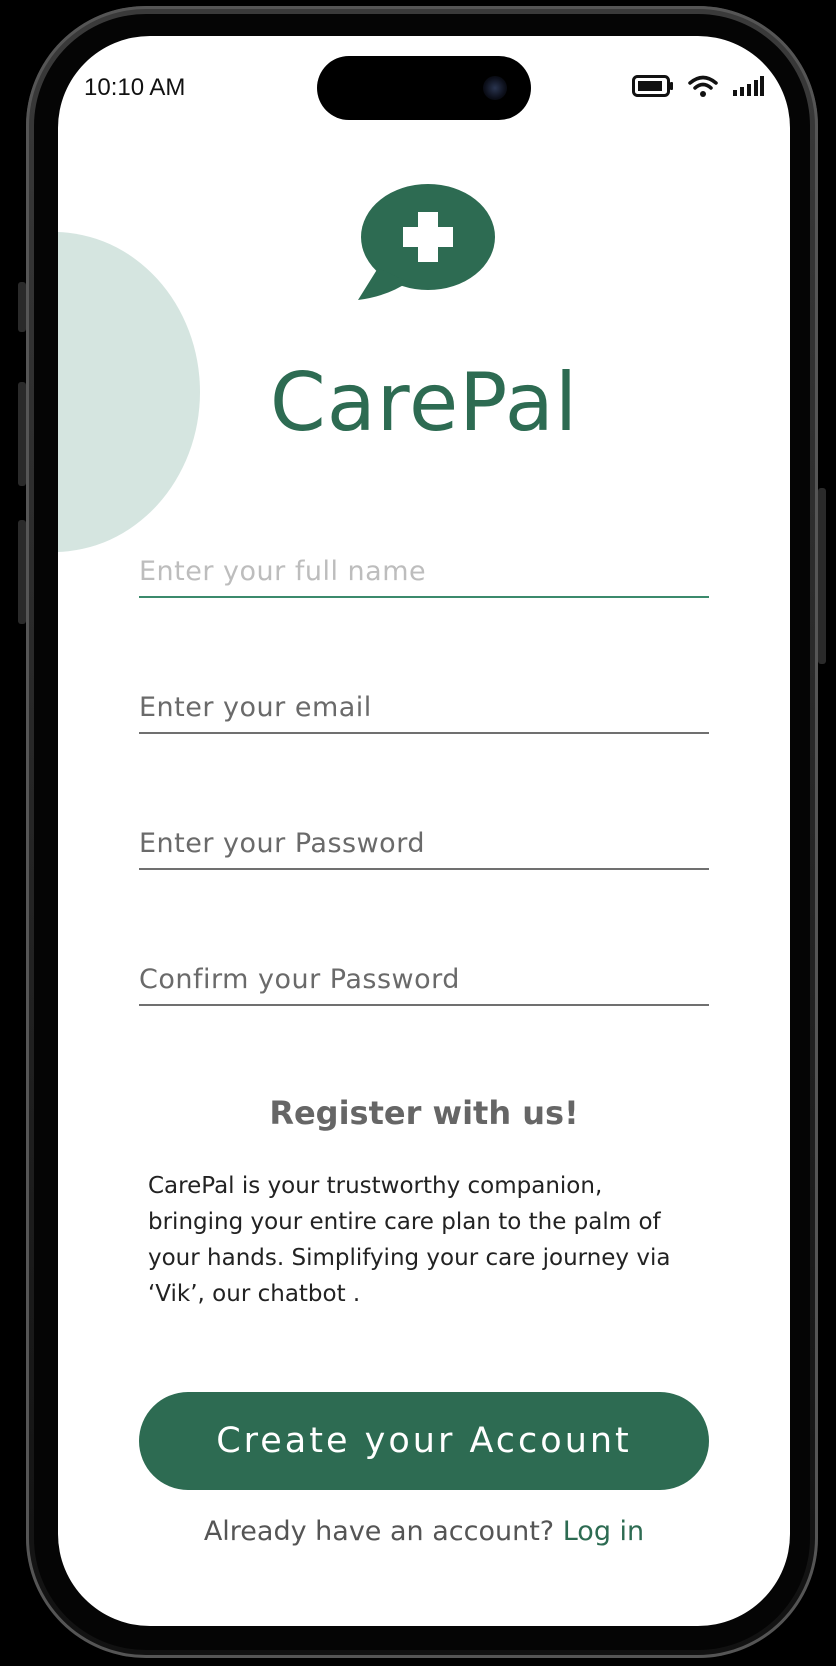  Describe the element at coordinates (424, 88) in the screenshot. I see `dynamic-island` at that location.